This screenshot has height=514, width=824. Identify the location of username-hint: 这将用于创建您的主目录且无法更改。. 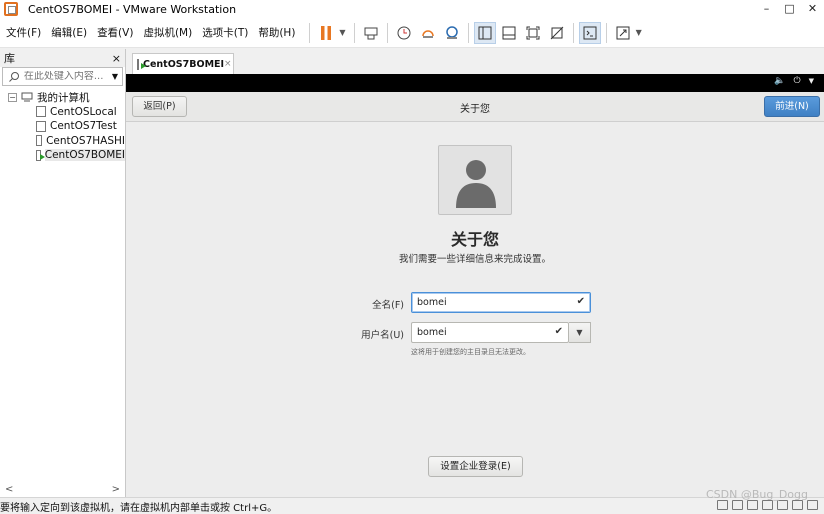
(470, 352).